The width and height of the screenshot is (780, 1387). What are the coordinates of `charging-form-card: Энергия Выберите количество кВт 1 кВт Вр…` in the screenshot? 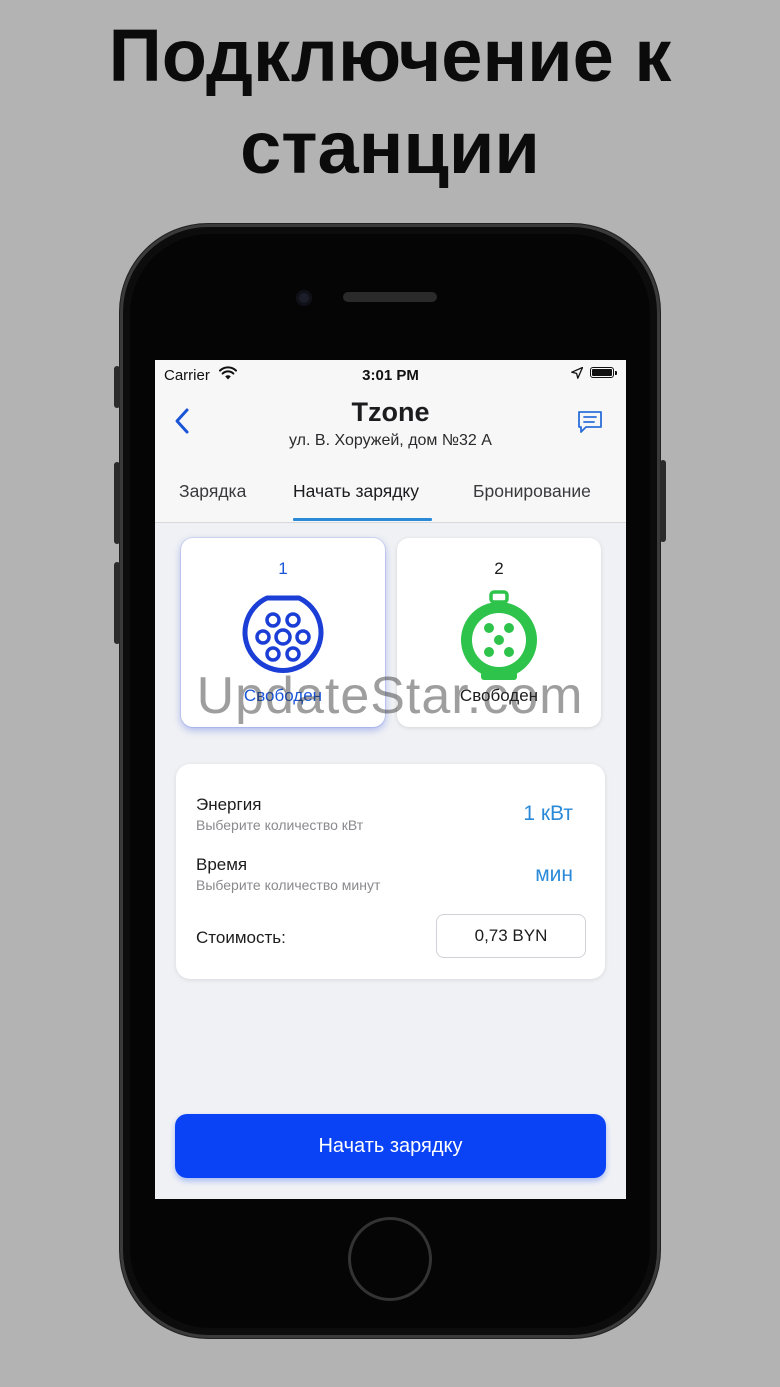 It's located at (390, 871).